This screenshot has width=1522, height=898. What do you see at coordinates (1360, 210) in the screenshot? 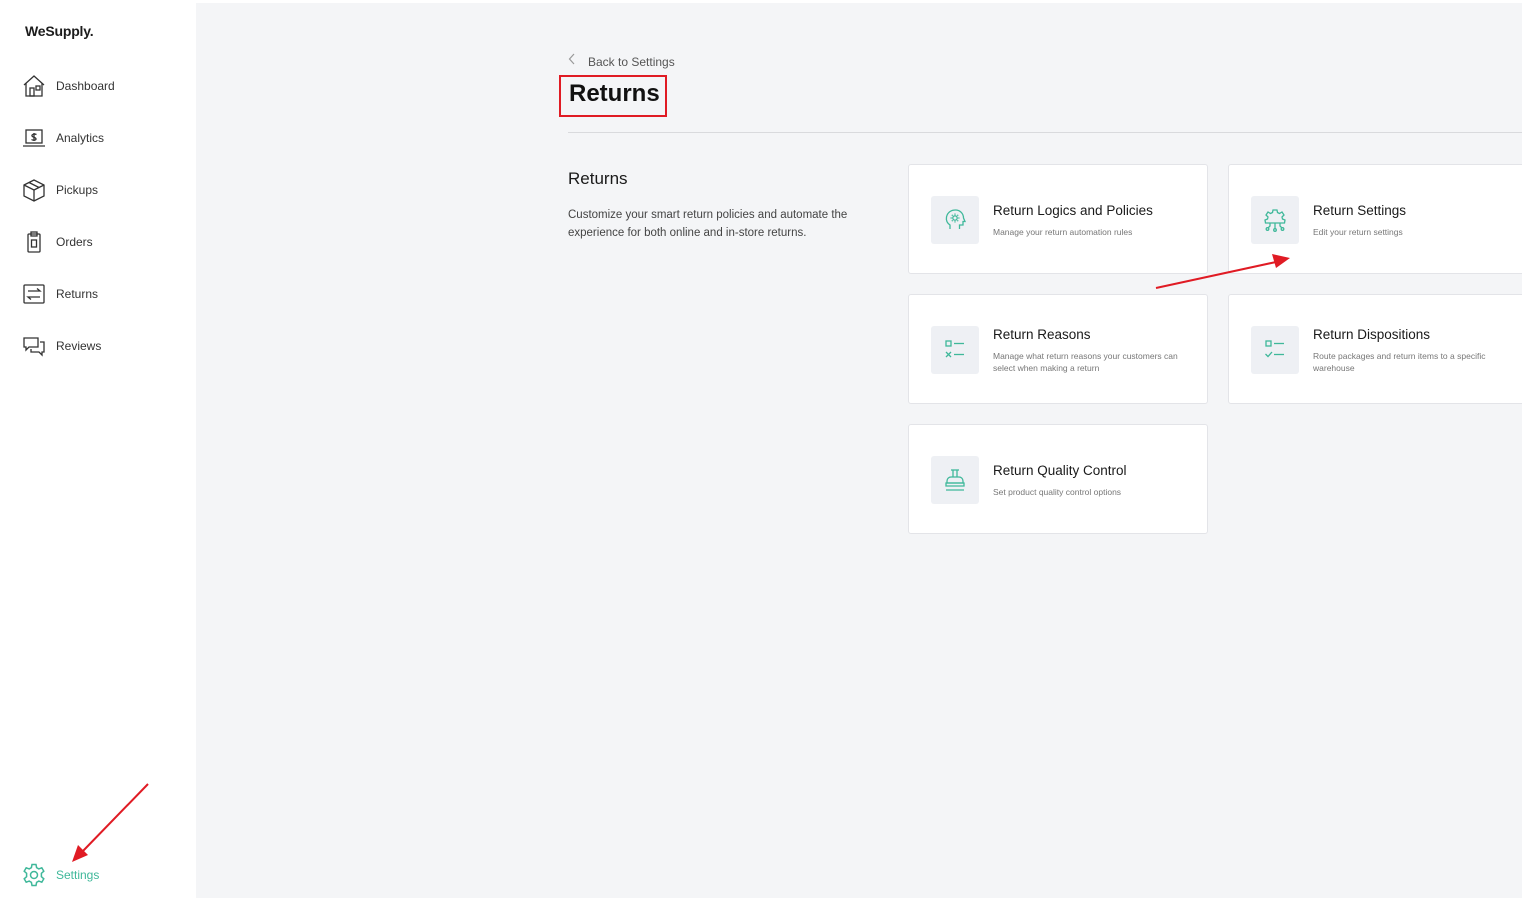
I see `card-title: Return Settings` at bounding box center [1360, 210].